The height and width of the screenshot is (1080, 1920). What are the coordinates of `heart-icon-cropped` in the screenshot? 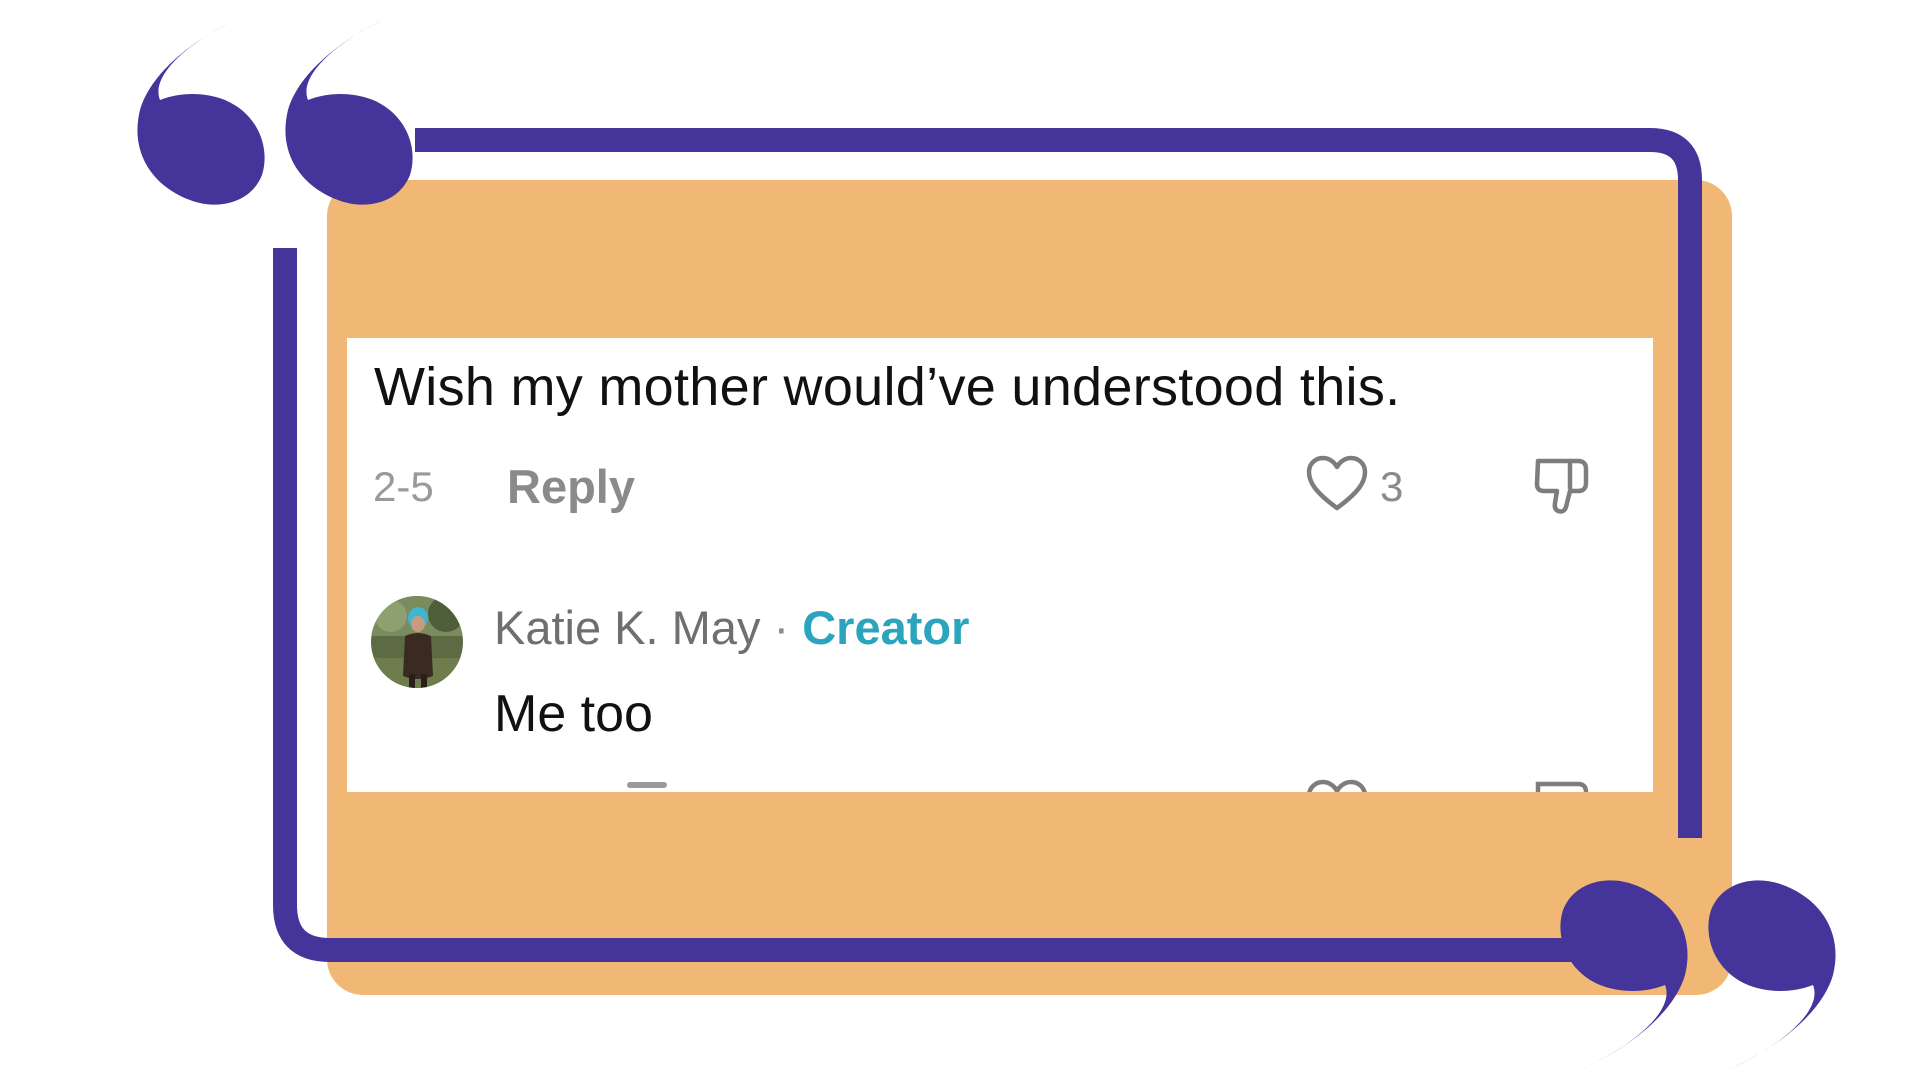 It's located at (1337, 785).